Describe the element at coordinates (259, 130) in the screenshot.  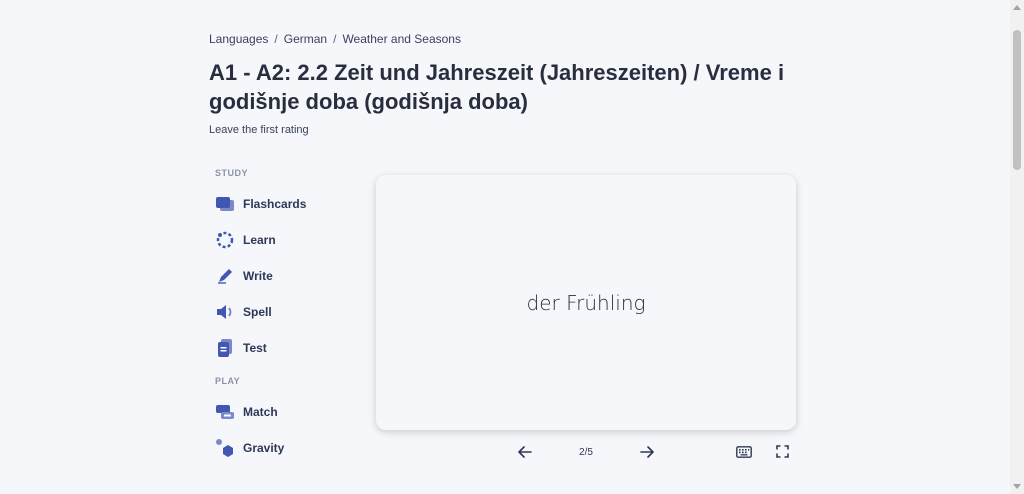
I see `rating-link: Leave the first rating` at that location.